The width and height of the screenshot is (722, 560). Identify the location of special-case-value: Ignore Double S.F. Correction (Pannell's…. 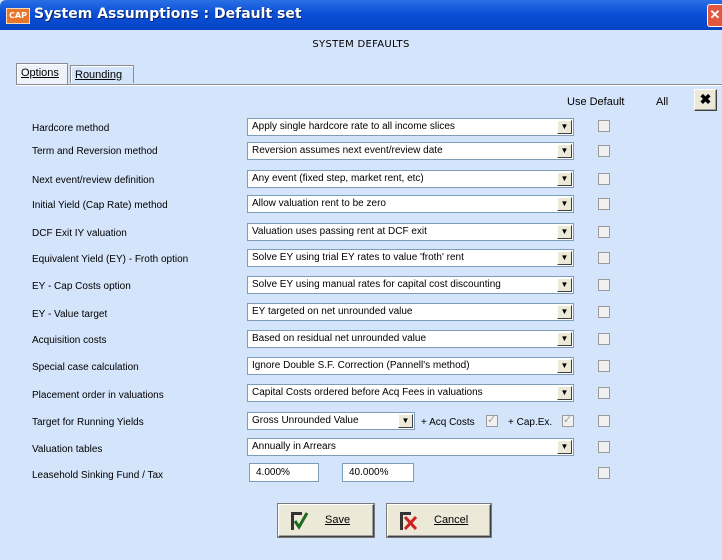
(361, 365).